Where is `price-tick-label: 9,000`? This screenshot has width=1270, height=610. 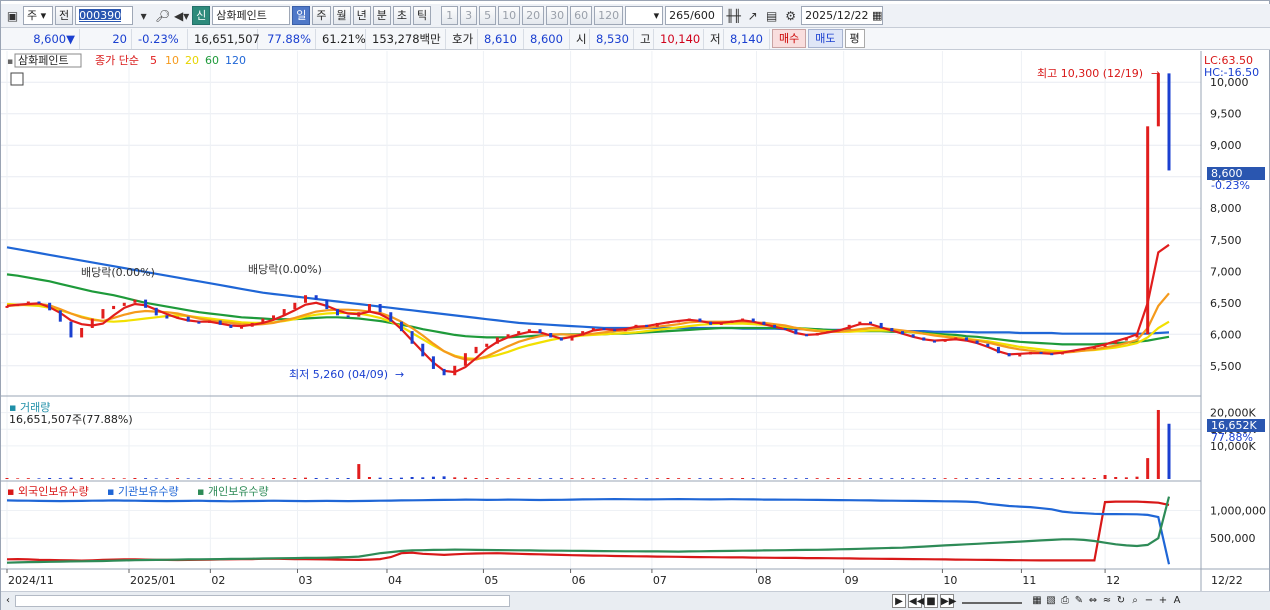
price-tick-label: 9,000 is located at coordinates (1226, 145).